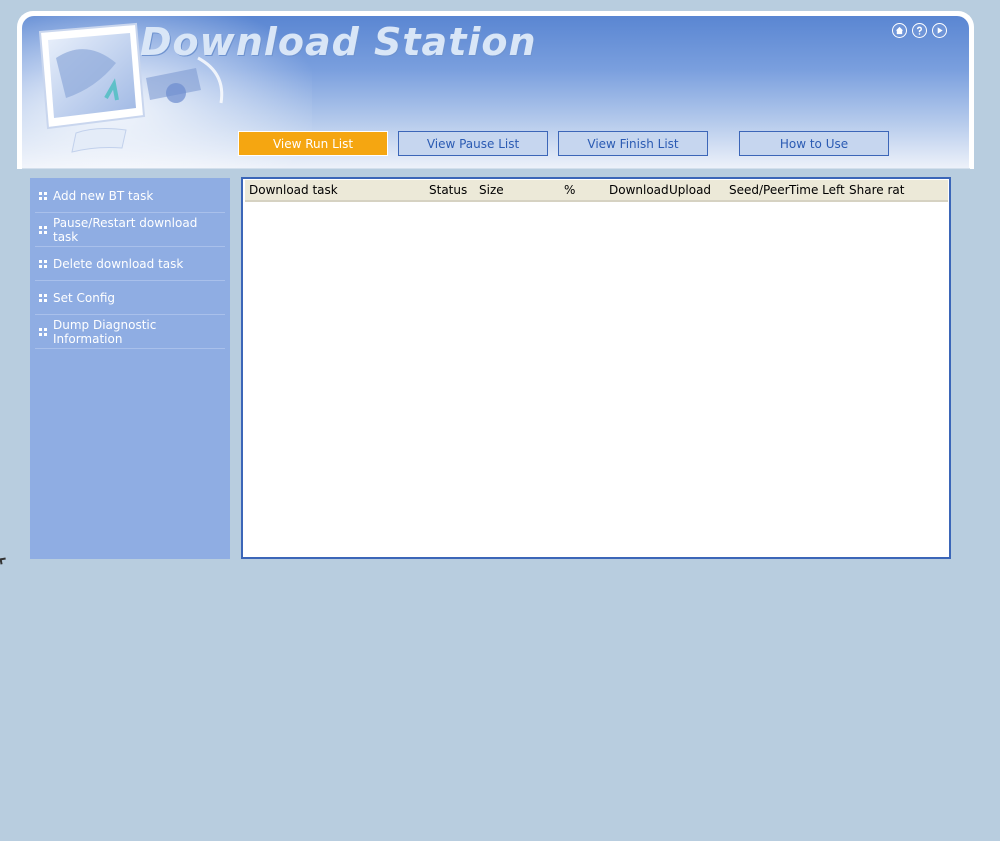  Describe the element at coordinates (105, 331) in the screenshot. I see `sidebar-item-label: Dump Diagnostic Information` at that location.